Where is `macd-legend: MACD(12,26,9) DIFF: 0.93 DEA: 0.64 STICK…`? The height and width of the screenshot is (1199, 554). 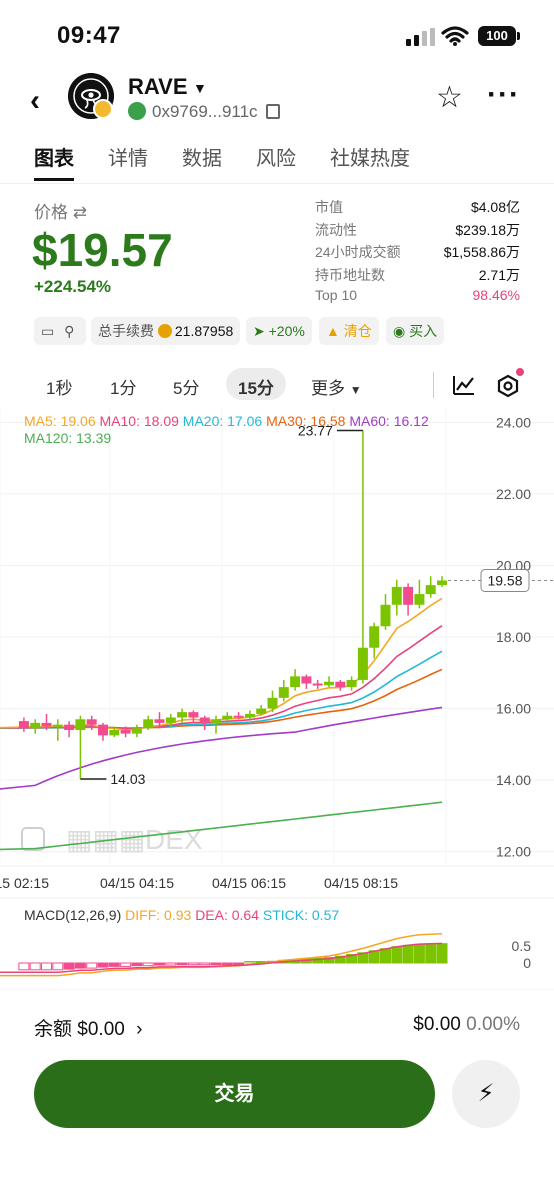
macd-legend: MACD(12,26,9) DIFF: 0.93 DEA: 0.64 STICK… is located at coordinates (181, 915).